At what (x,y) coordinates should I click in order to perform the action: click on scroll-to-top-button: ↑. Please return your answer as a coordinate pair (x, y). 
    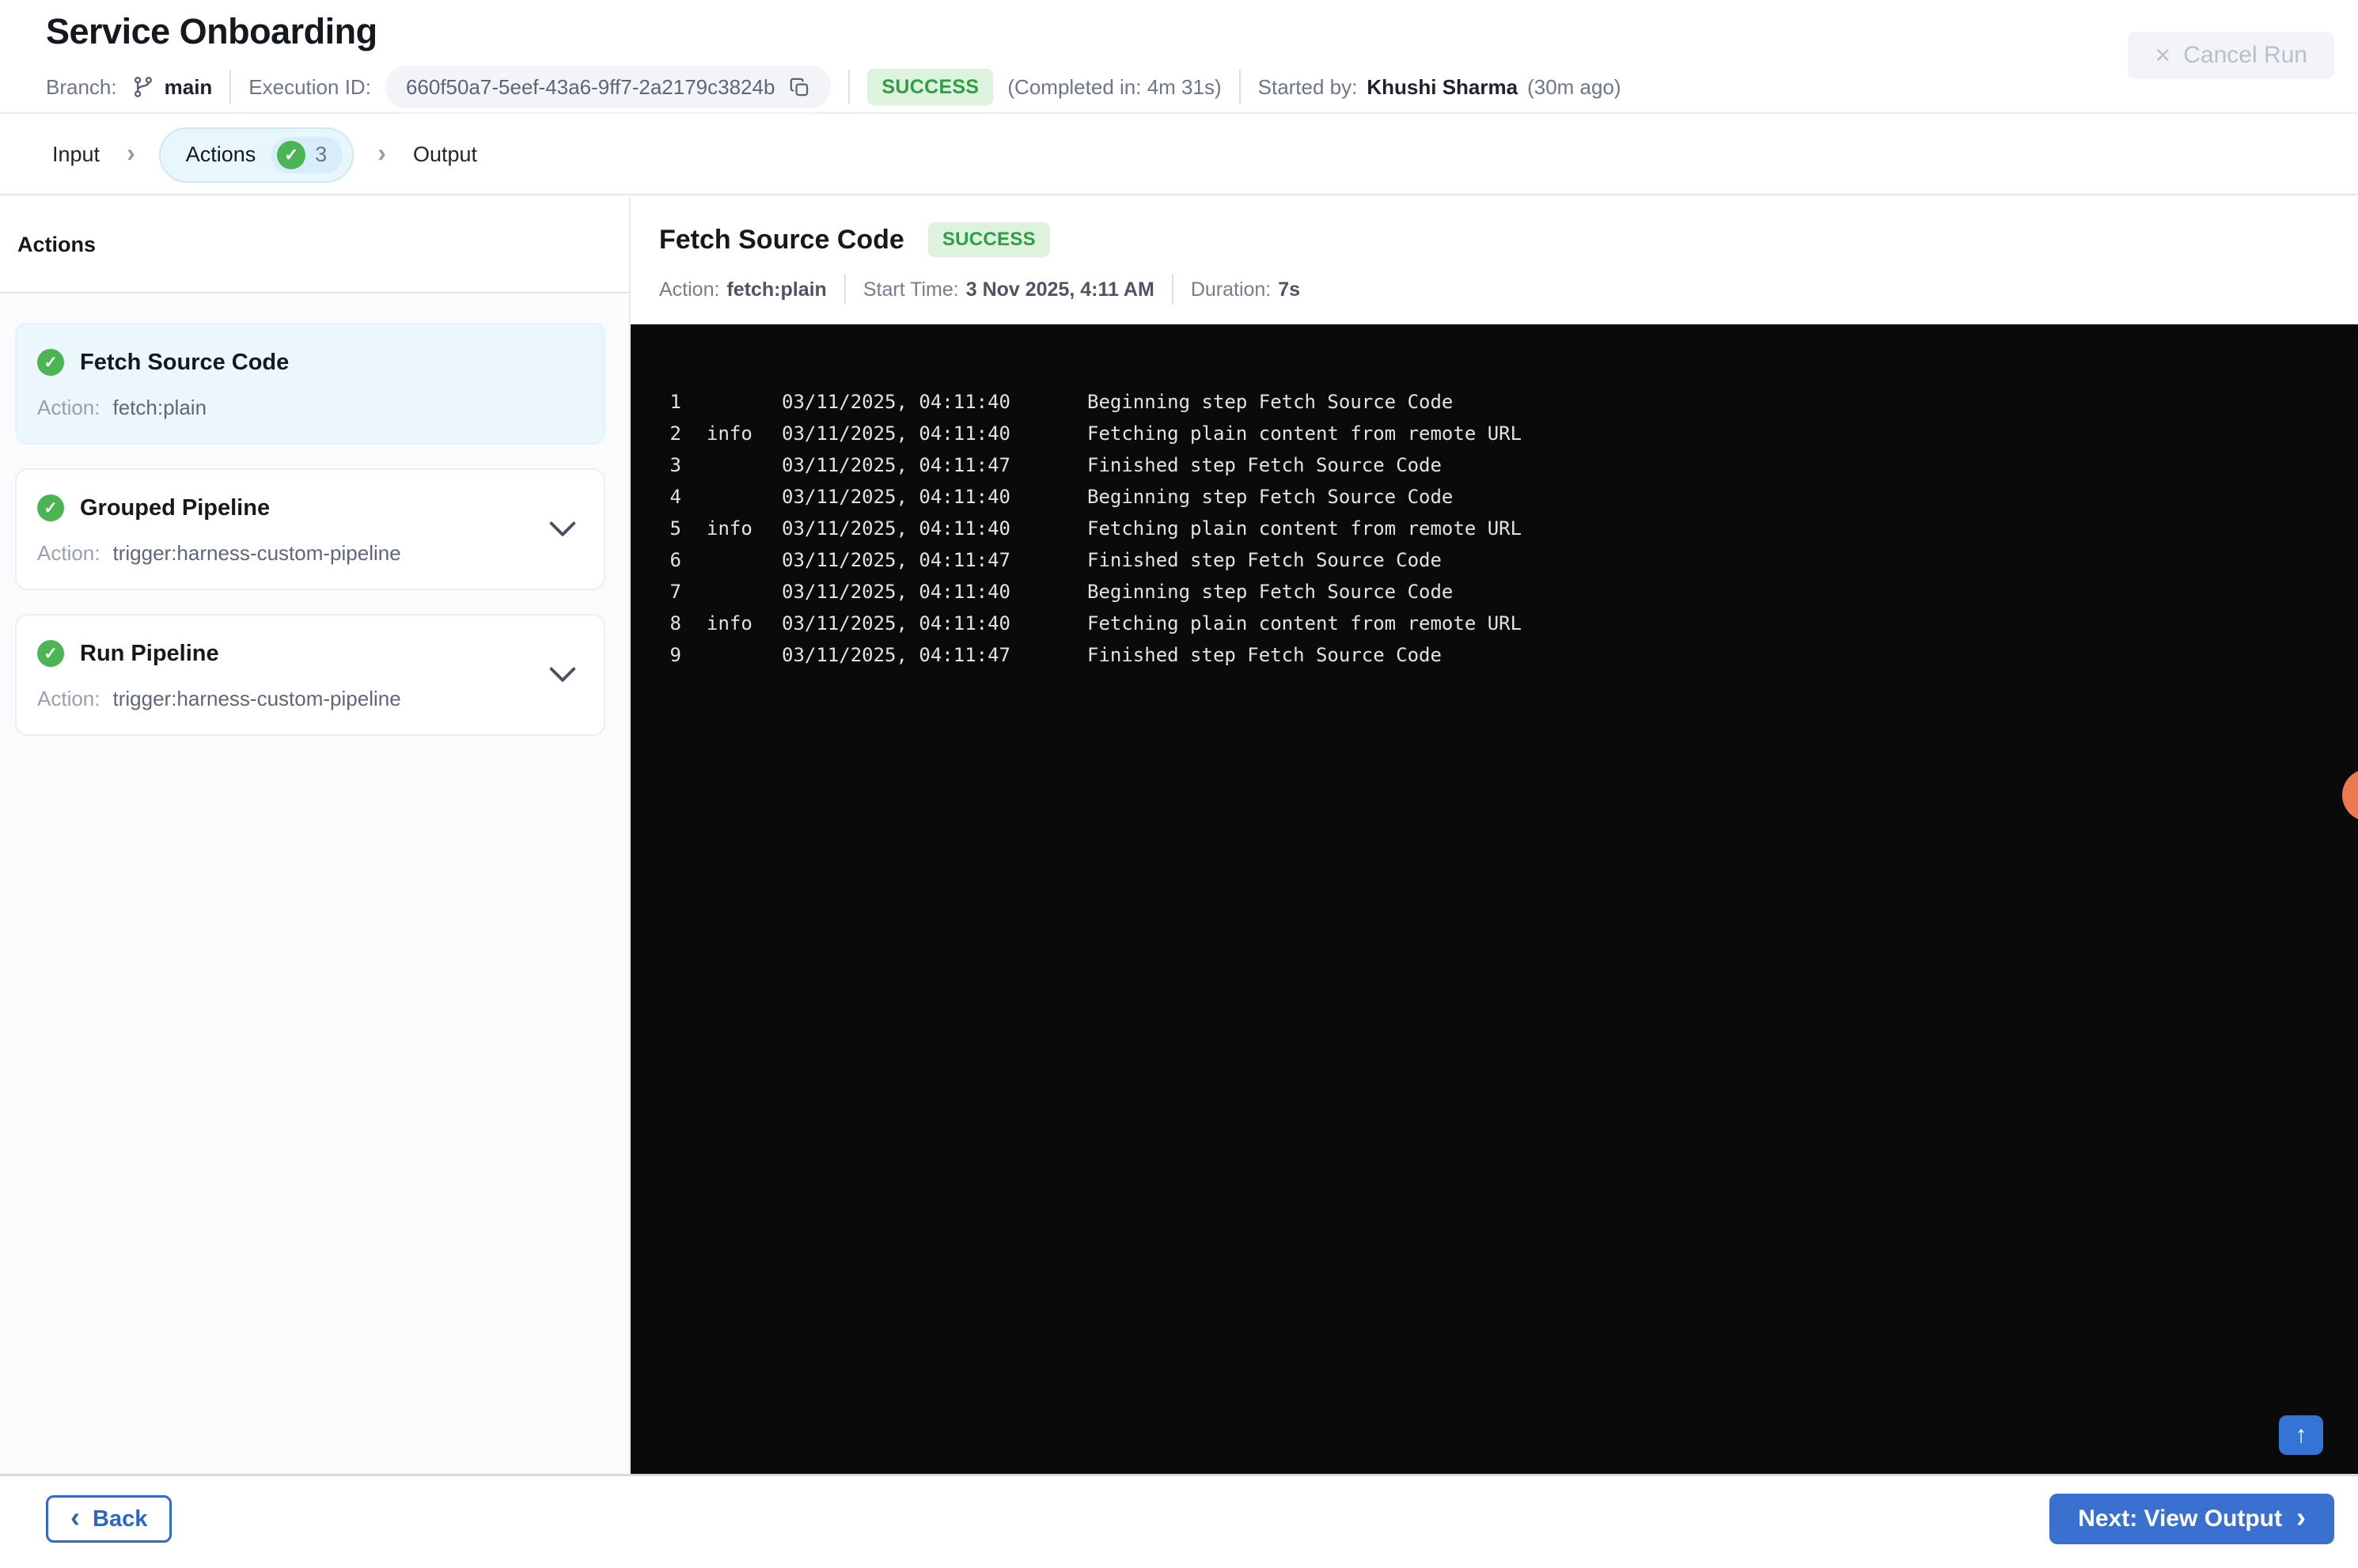
    Looking at the image, I should click on (2301, 1435).